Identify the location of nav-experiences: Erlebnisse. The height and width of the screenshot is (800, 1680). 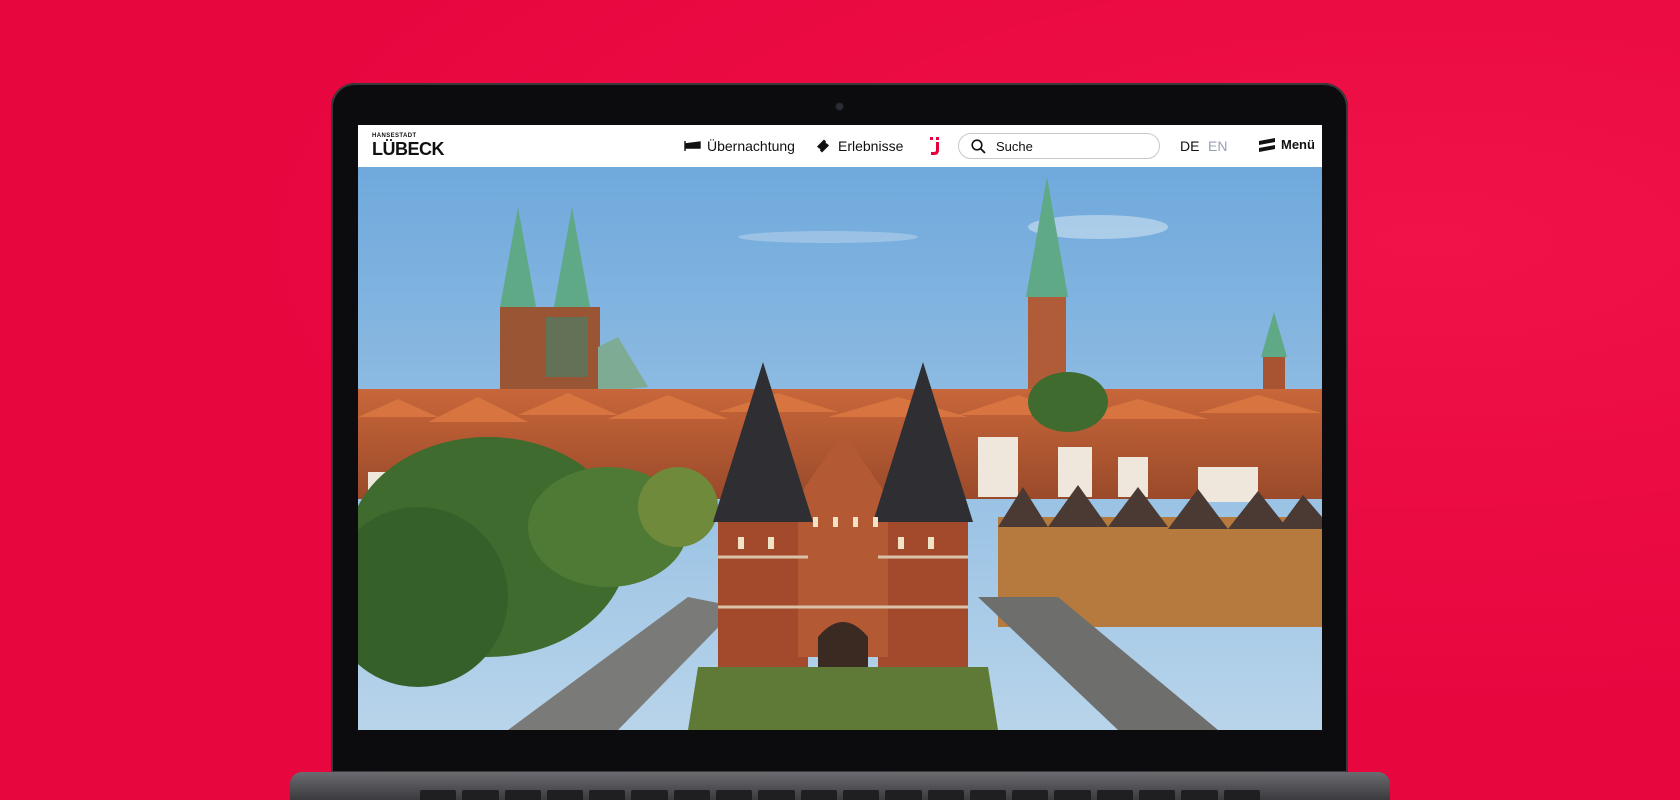
(859, 146).